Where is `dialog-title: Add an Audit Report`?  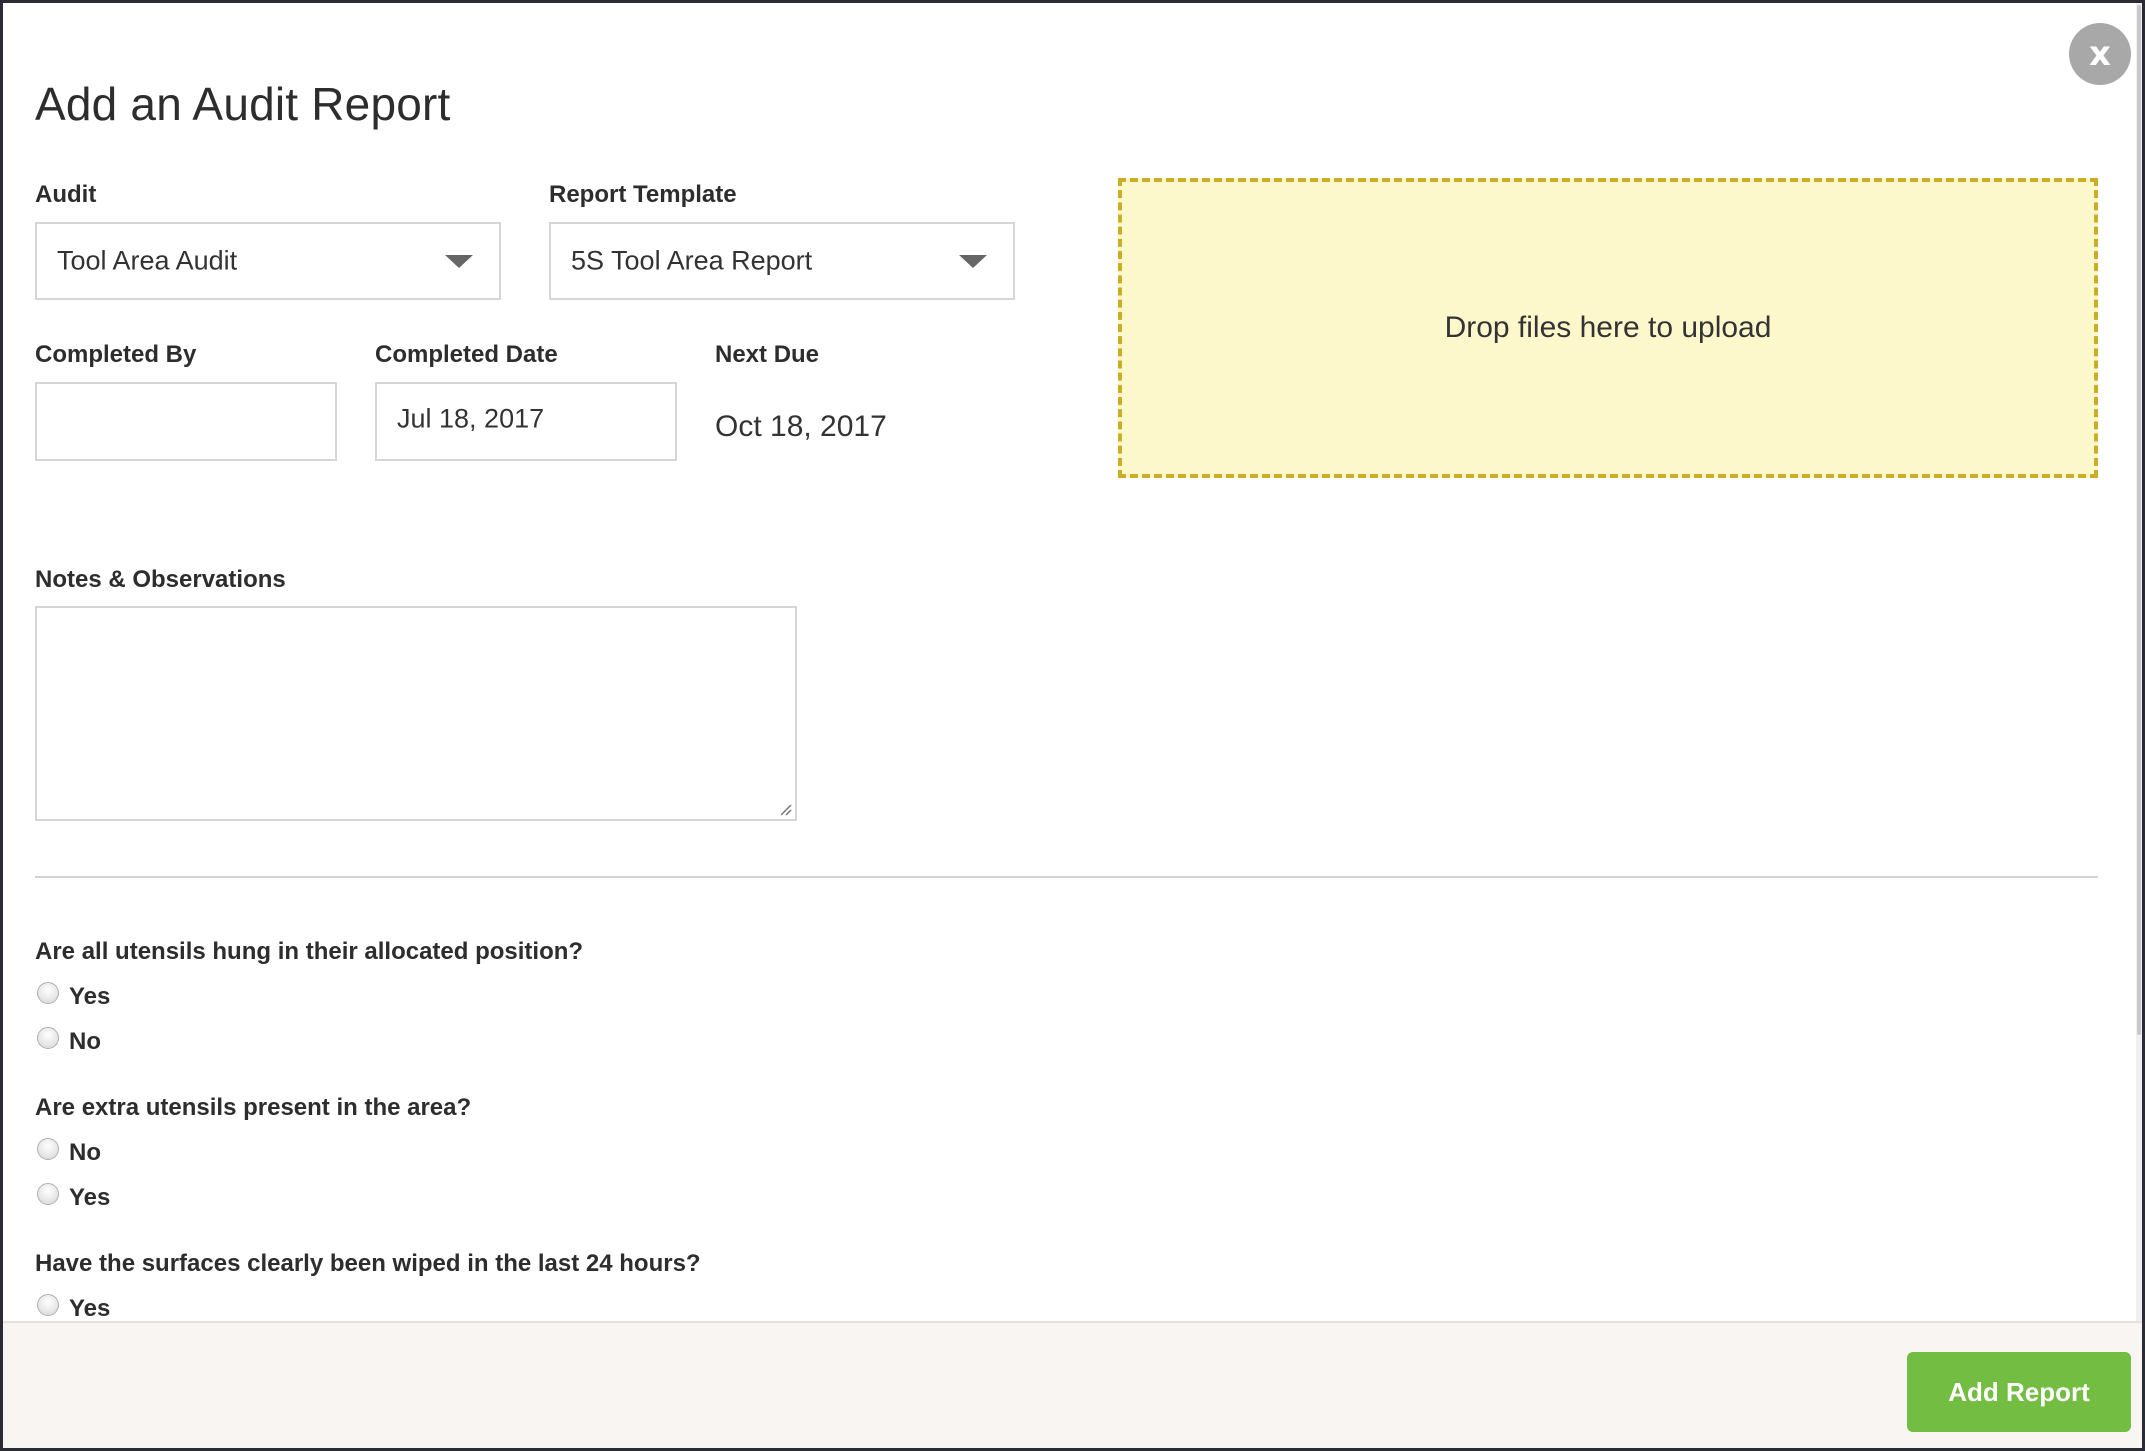 dialog-title: Add an Audit Report is located at coordinates (243, 104).